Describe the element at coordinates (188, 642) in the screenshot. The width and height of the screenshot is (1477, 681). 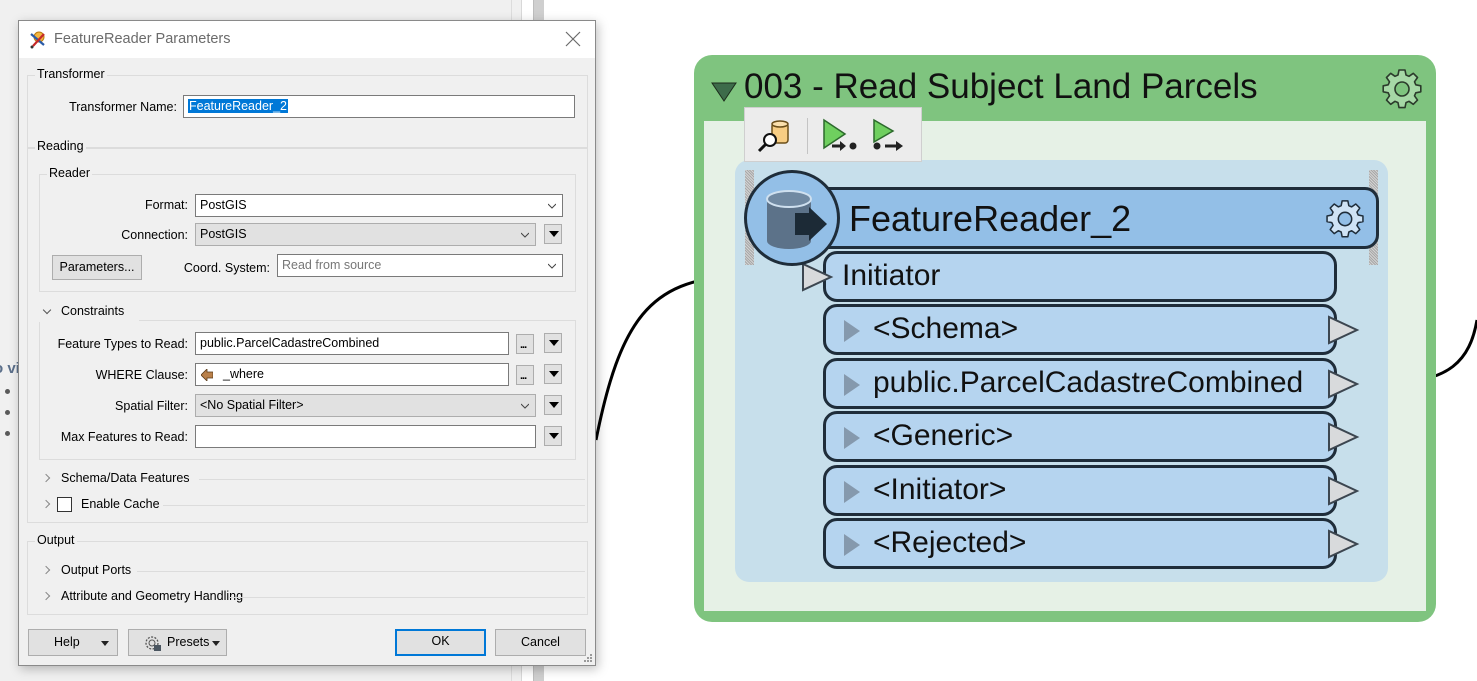
I see `presets-label: Presets` at that location.